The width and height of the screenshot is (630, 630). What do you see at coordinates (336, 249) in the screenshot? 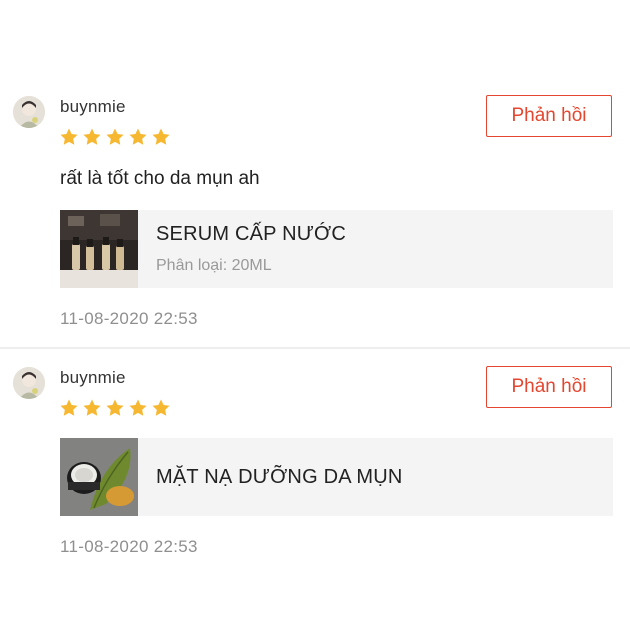
I see `product-card: SERUM CẤP NƯỚC Phân loại: 20ML` at bounding box center [336, 249].